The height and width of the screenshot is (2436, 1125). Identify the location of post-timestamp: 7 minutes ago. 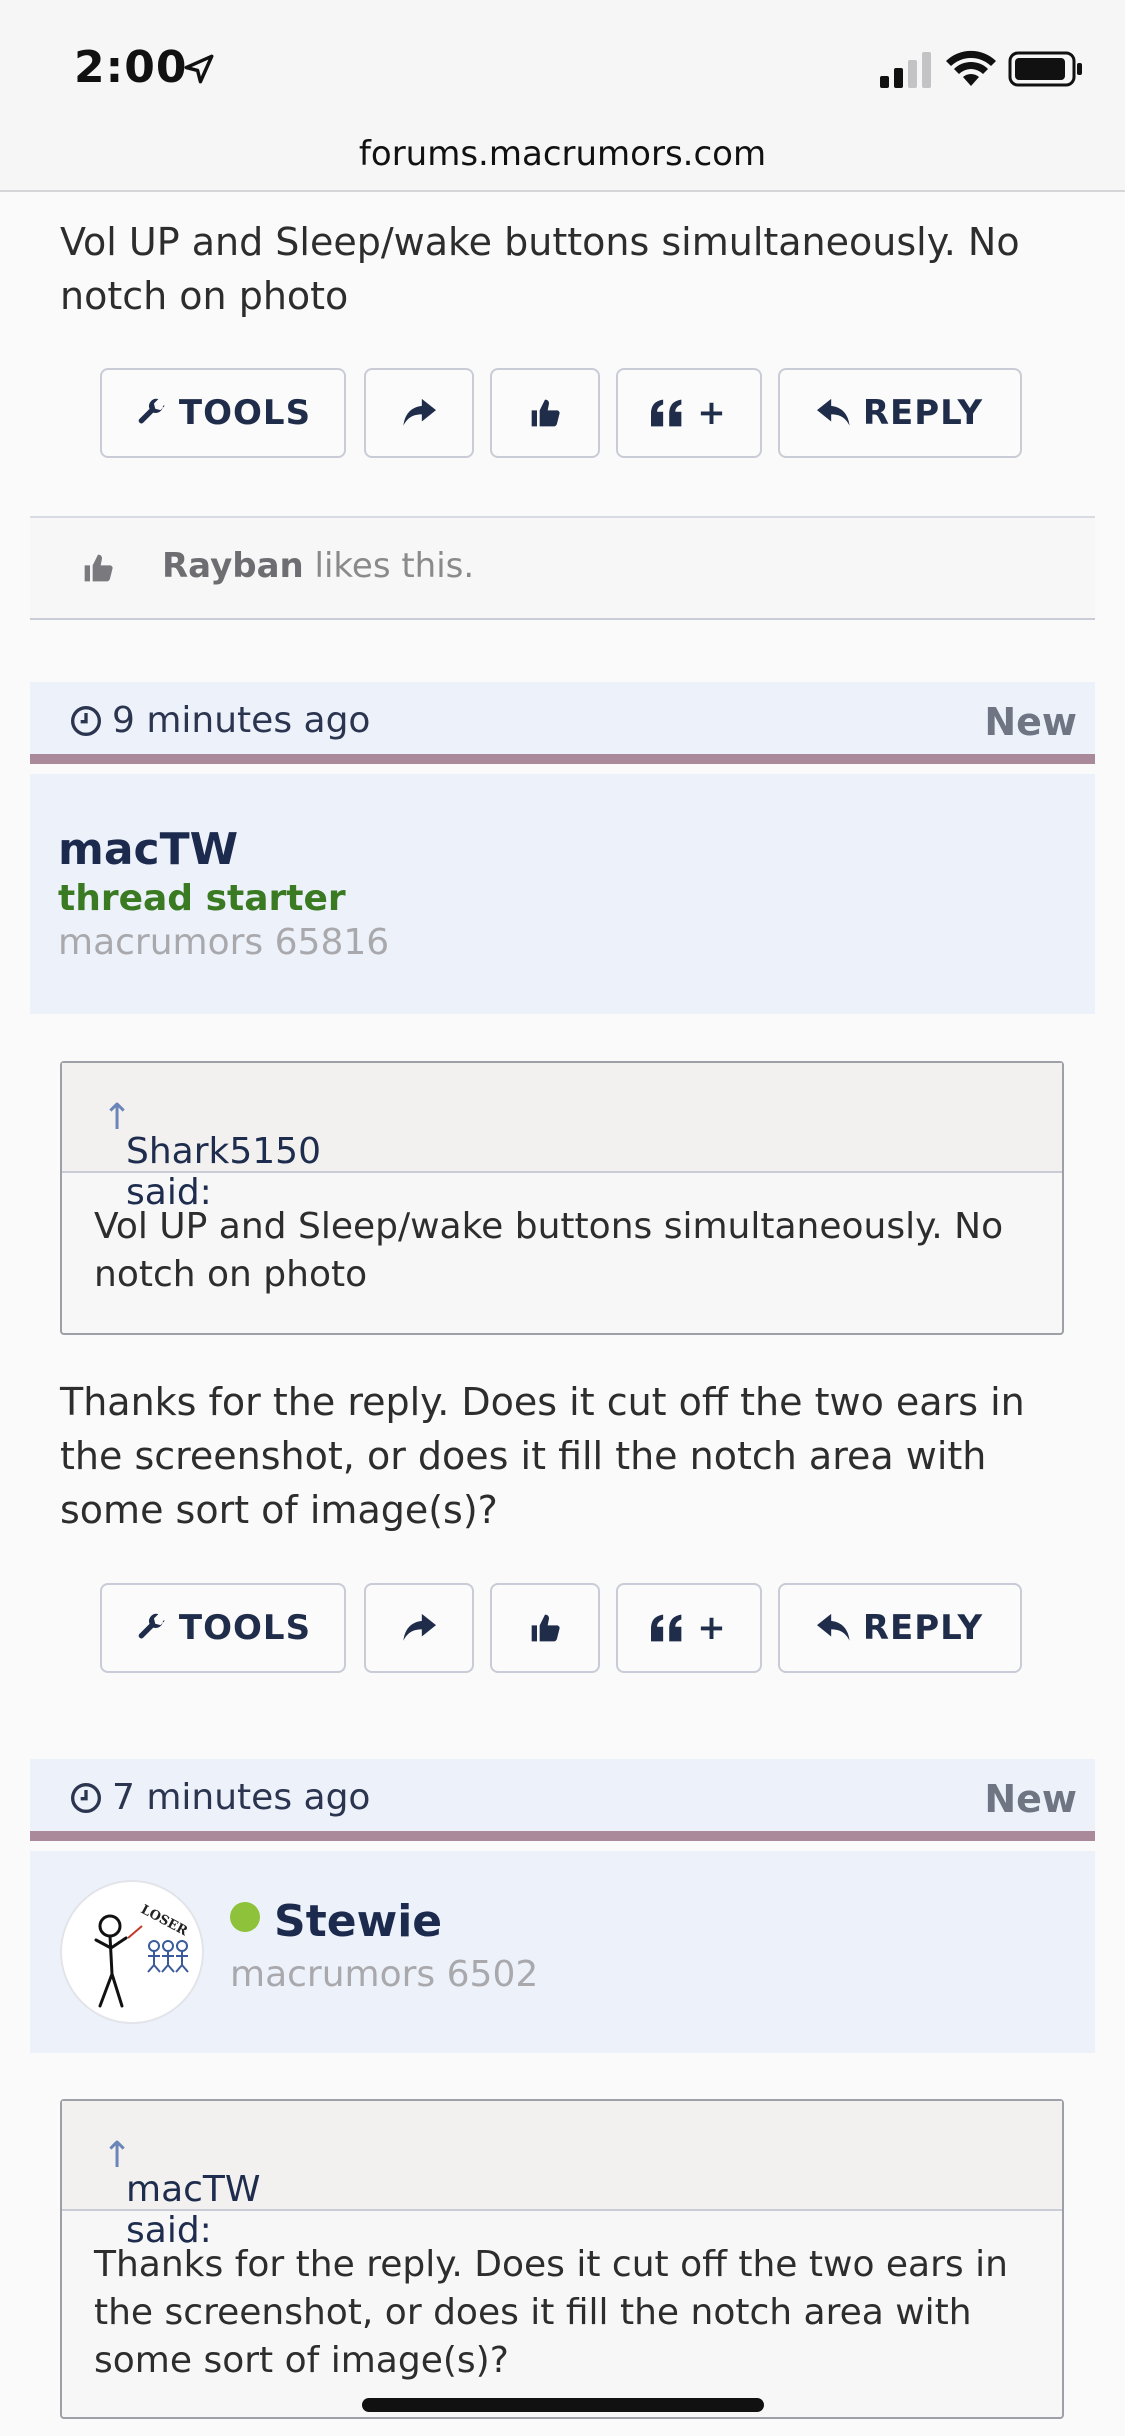
(220, 1797).